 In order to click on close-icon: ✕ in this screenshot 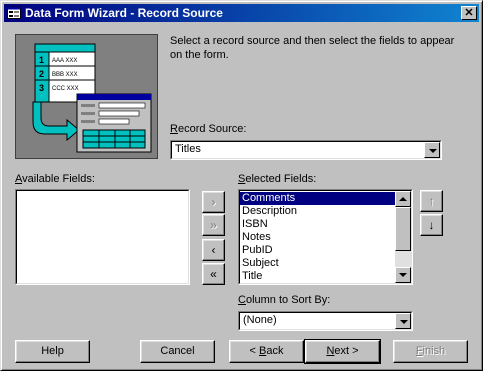, I will do `click(469, 13)`.